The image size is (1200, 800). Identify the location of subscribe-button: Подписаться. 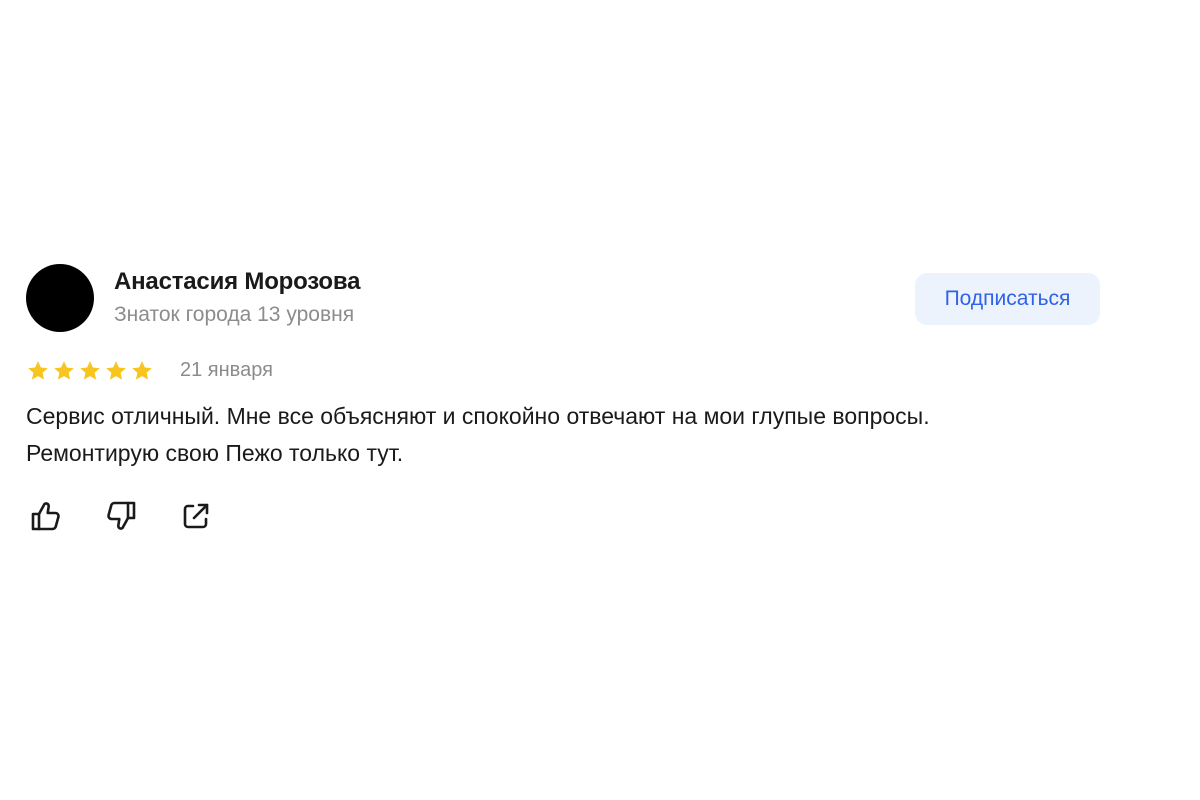
(1007, 299).